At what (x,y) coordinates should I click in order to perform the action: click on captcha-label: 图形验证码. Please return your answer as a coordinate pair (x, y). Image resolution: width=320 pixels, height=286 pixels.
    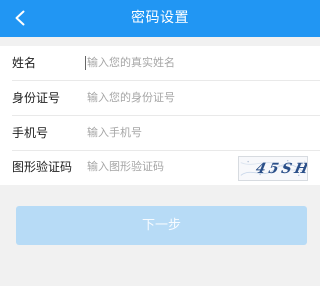
    Looking at the image, I should click on (42, 167).